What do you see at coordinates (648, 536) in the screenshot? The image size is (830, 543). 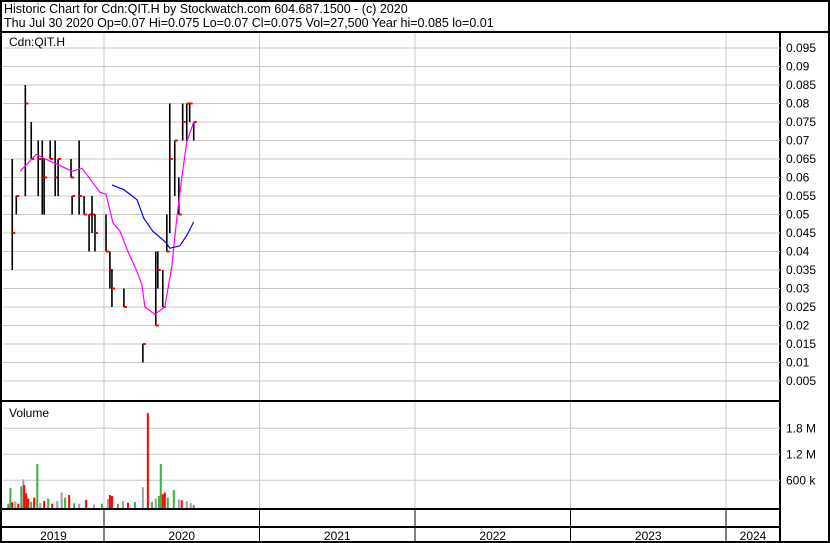 I see `year-label: 2023` at bounding box center [648, 536].